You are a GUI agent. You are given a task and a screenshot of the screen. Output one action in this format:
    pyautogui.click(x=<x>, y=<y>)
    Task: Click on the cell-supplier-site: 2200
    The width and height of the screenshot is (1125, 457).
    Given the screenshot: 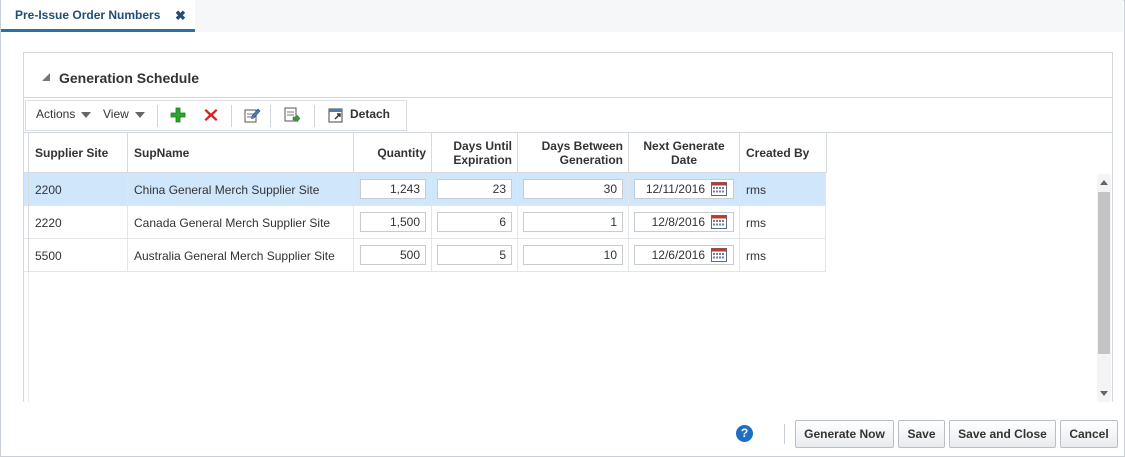 What is the action you would take?
    pyautogui.click(x=78, y=189)
    